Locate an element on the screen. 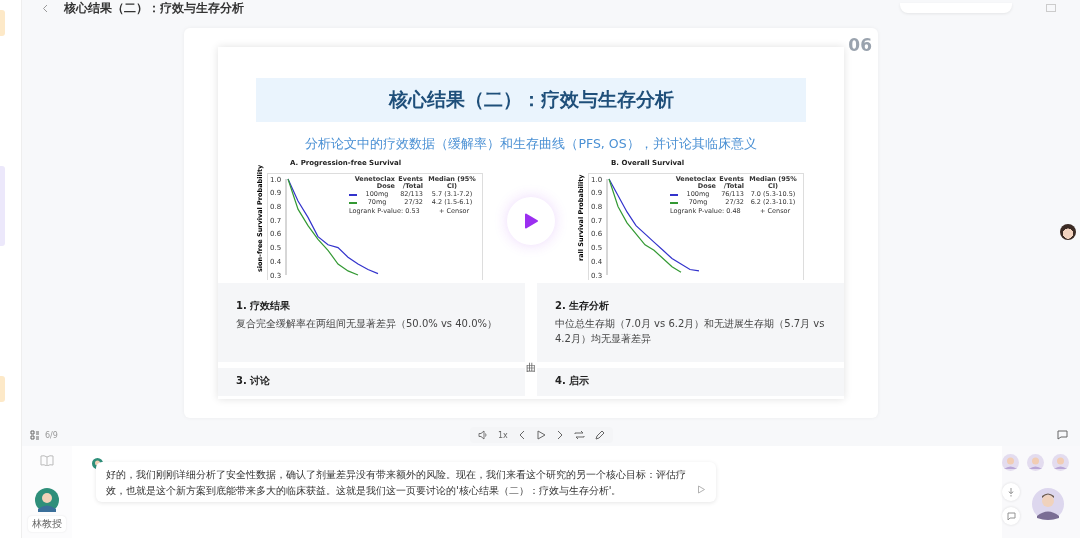 The height and width of the screenshot is (538, 1080). card-title: 2. 生存分析 is located at coordinates (583, 306).